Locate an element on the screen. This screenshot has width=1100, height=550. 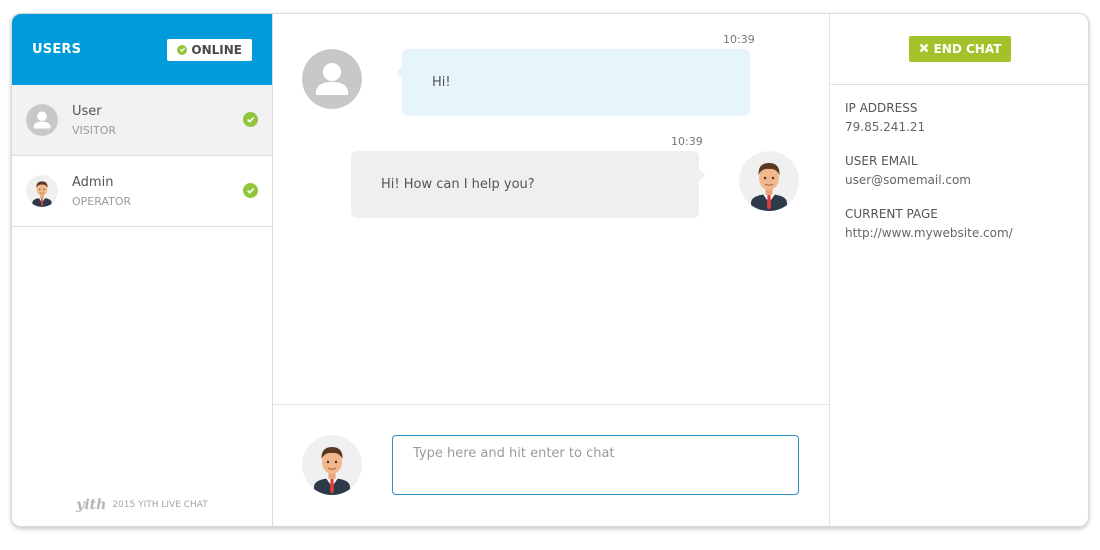
message-bubble-user: Hi! is located at coordinates (573, 82).